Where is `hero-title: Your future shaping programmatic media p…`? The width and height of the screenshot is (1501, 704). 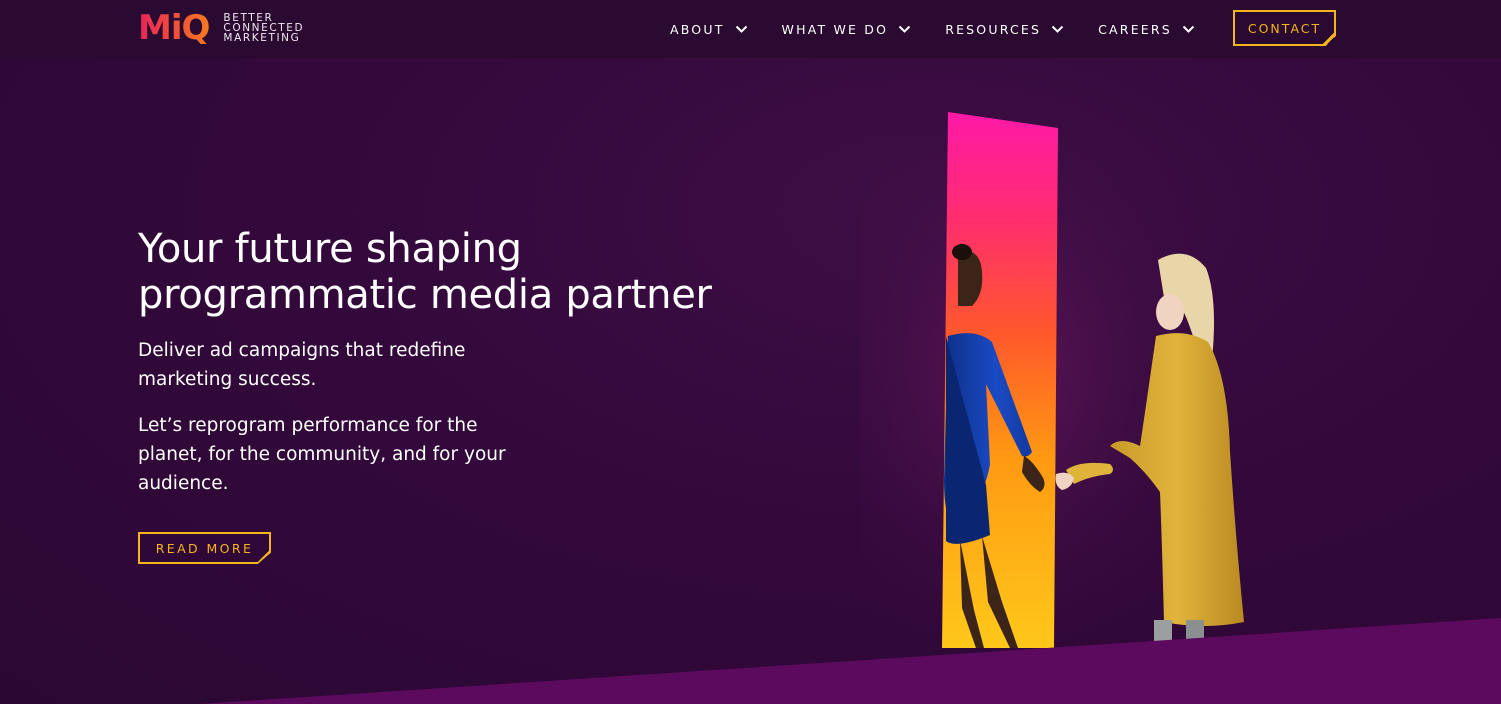 hero-title: Your future shaping programmatic media p… is located at coordinates (448, 272).